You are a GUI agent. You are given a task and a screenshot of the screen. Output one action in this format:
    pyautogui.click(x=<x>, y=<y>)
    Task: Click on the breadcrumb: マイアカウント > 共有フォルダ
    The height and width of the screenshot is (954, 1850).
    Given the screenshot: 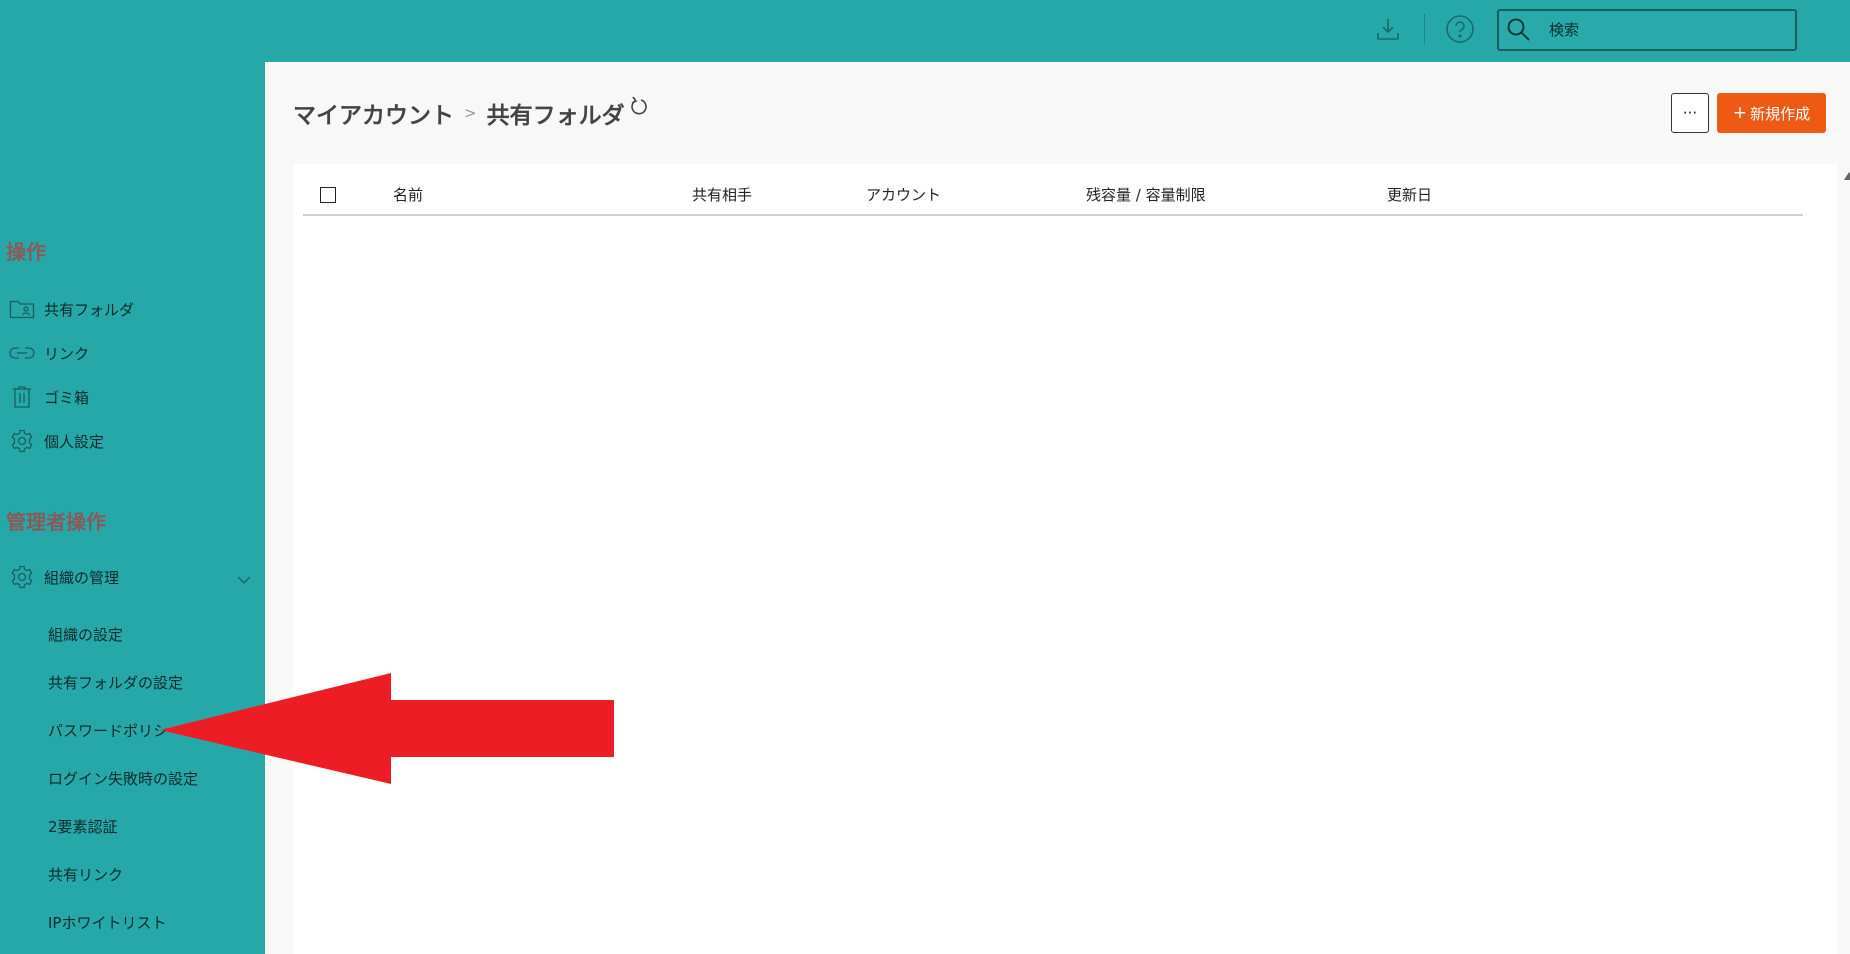 What is the action you would take?
    pyautogui.click(x=471, y=113)
    